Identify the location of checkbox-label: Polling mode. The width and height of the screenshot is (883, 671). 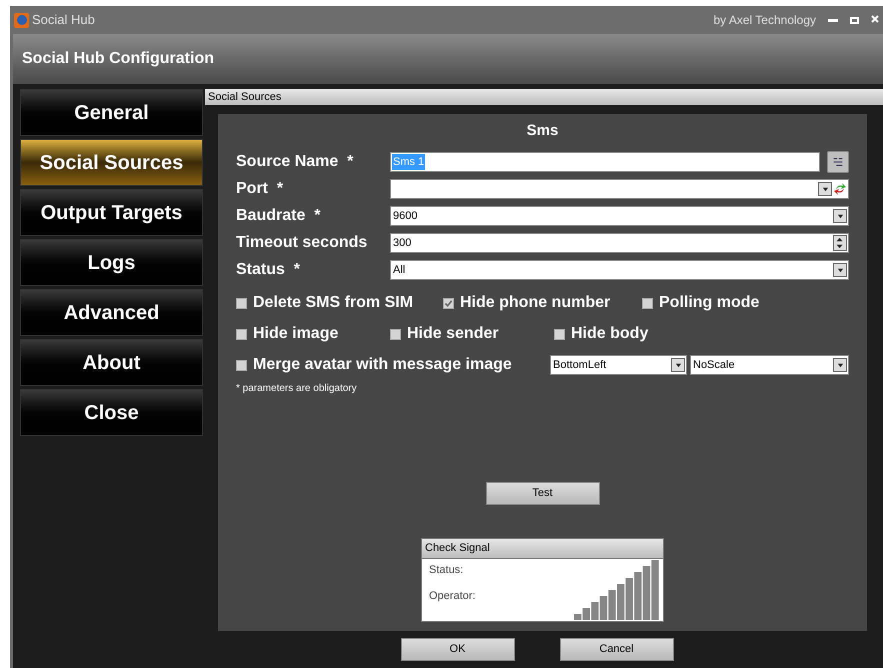
(709, 303).